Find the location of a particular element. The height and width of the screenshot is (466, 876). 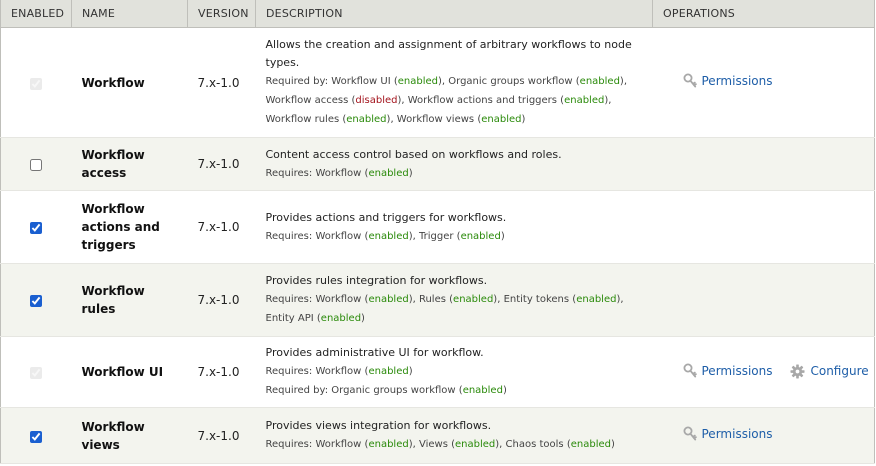

dependency-name: Workflow views is located at coordinates (435, 119).